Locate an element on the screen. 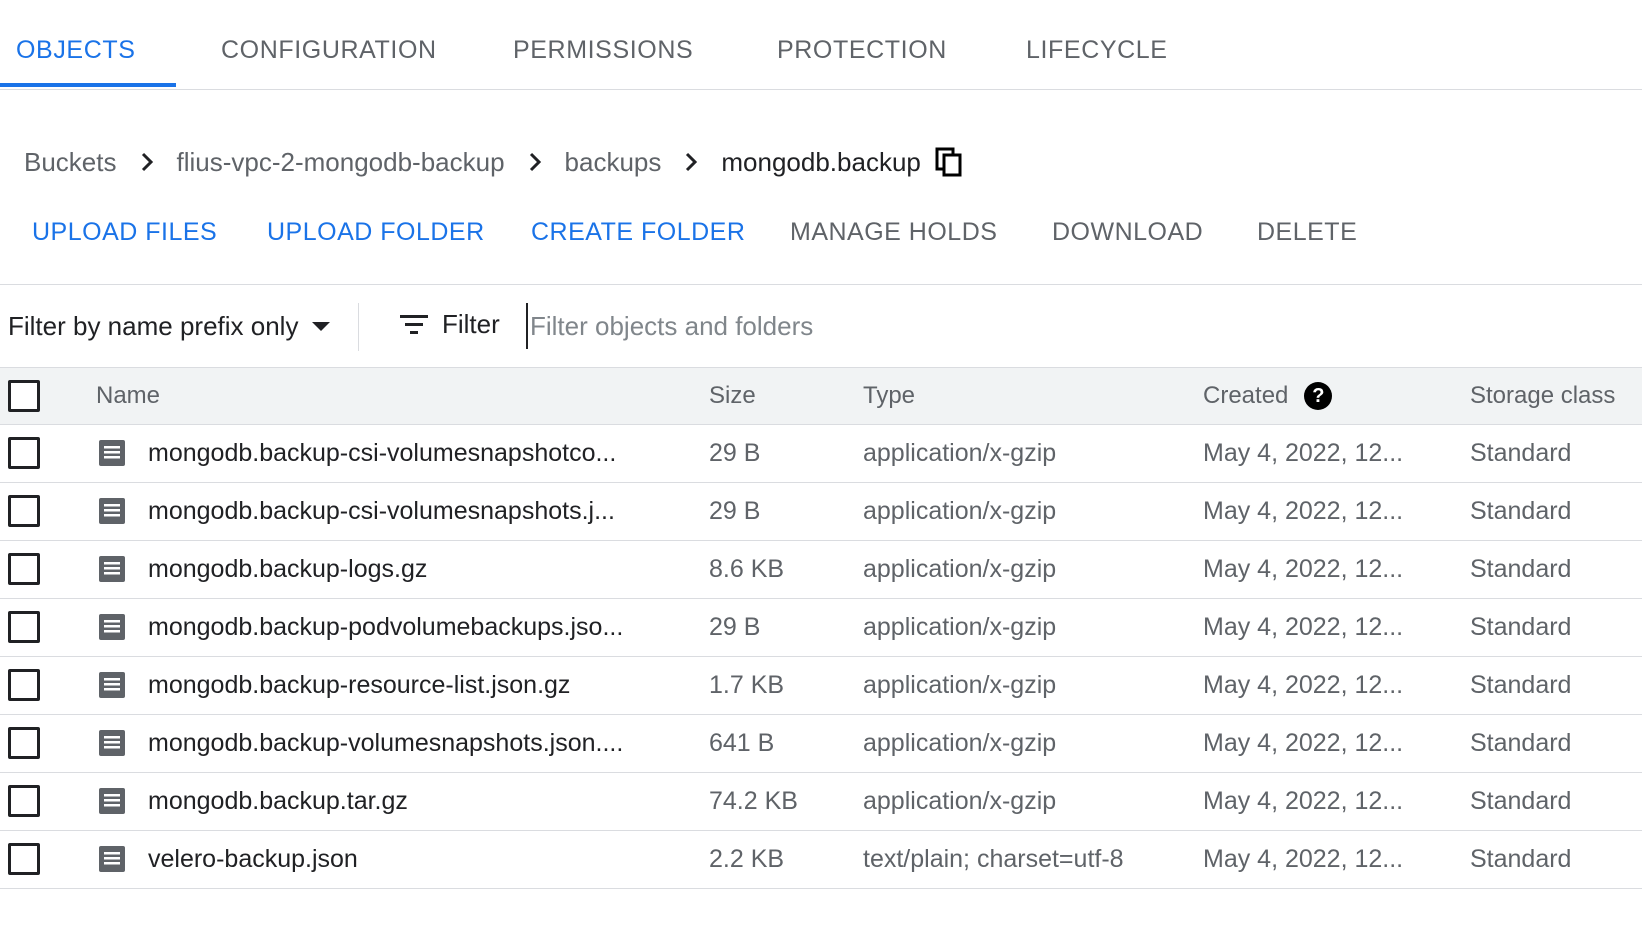 This screenshot has height=936, width=1642. copy-icon is located at coordinates (949, 162).